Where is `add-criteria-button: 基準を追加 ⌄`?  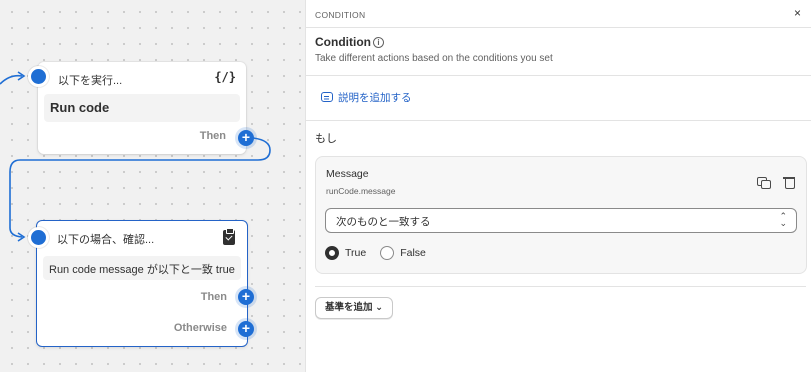 add-criteria-button: 基準を追加 ⌄ is located at coordinates (354, 308).